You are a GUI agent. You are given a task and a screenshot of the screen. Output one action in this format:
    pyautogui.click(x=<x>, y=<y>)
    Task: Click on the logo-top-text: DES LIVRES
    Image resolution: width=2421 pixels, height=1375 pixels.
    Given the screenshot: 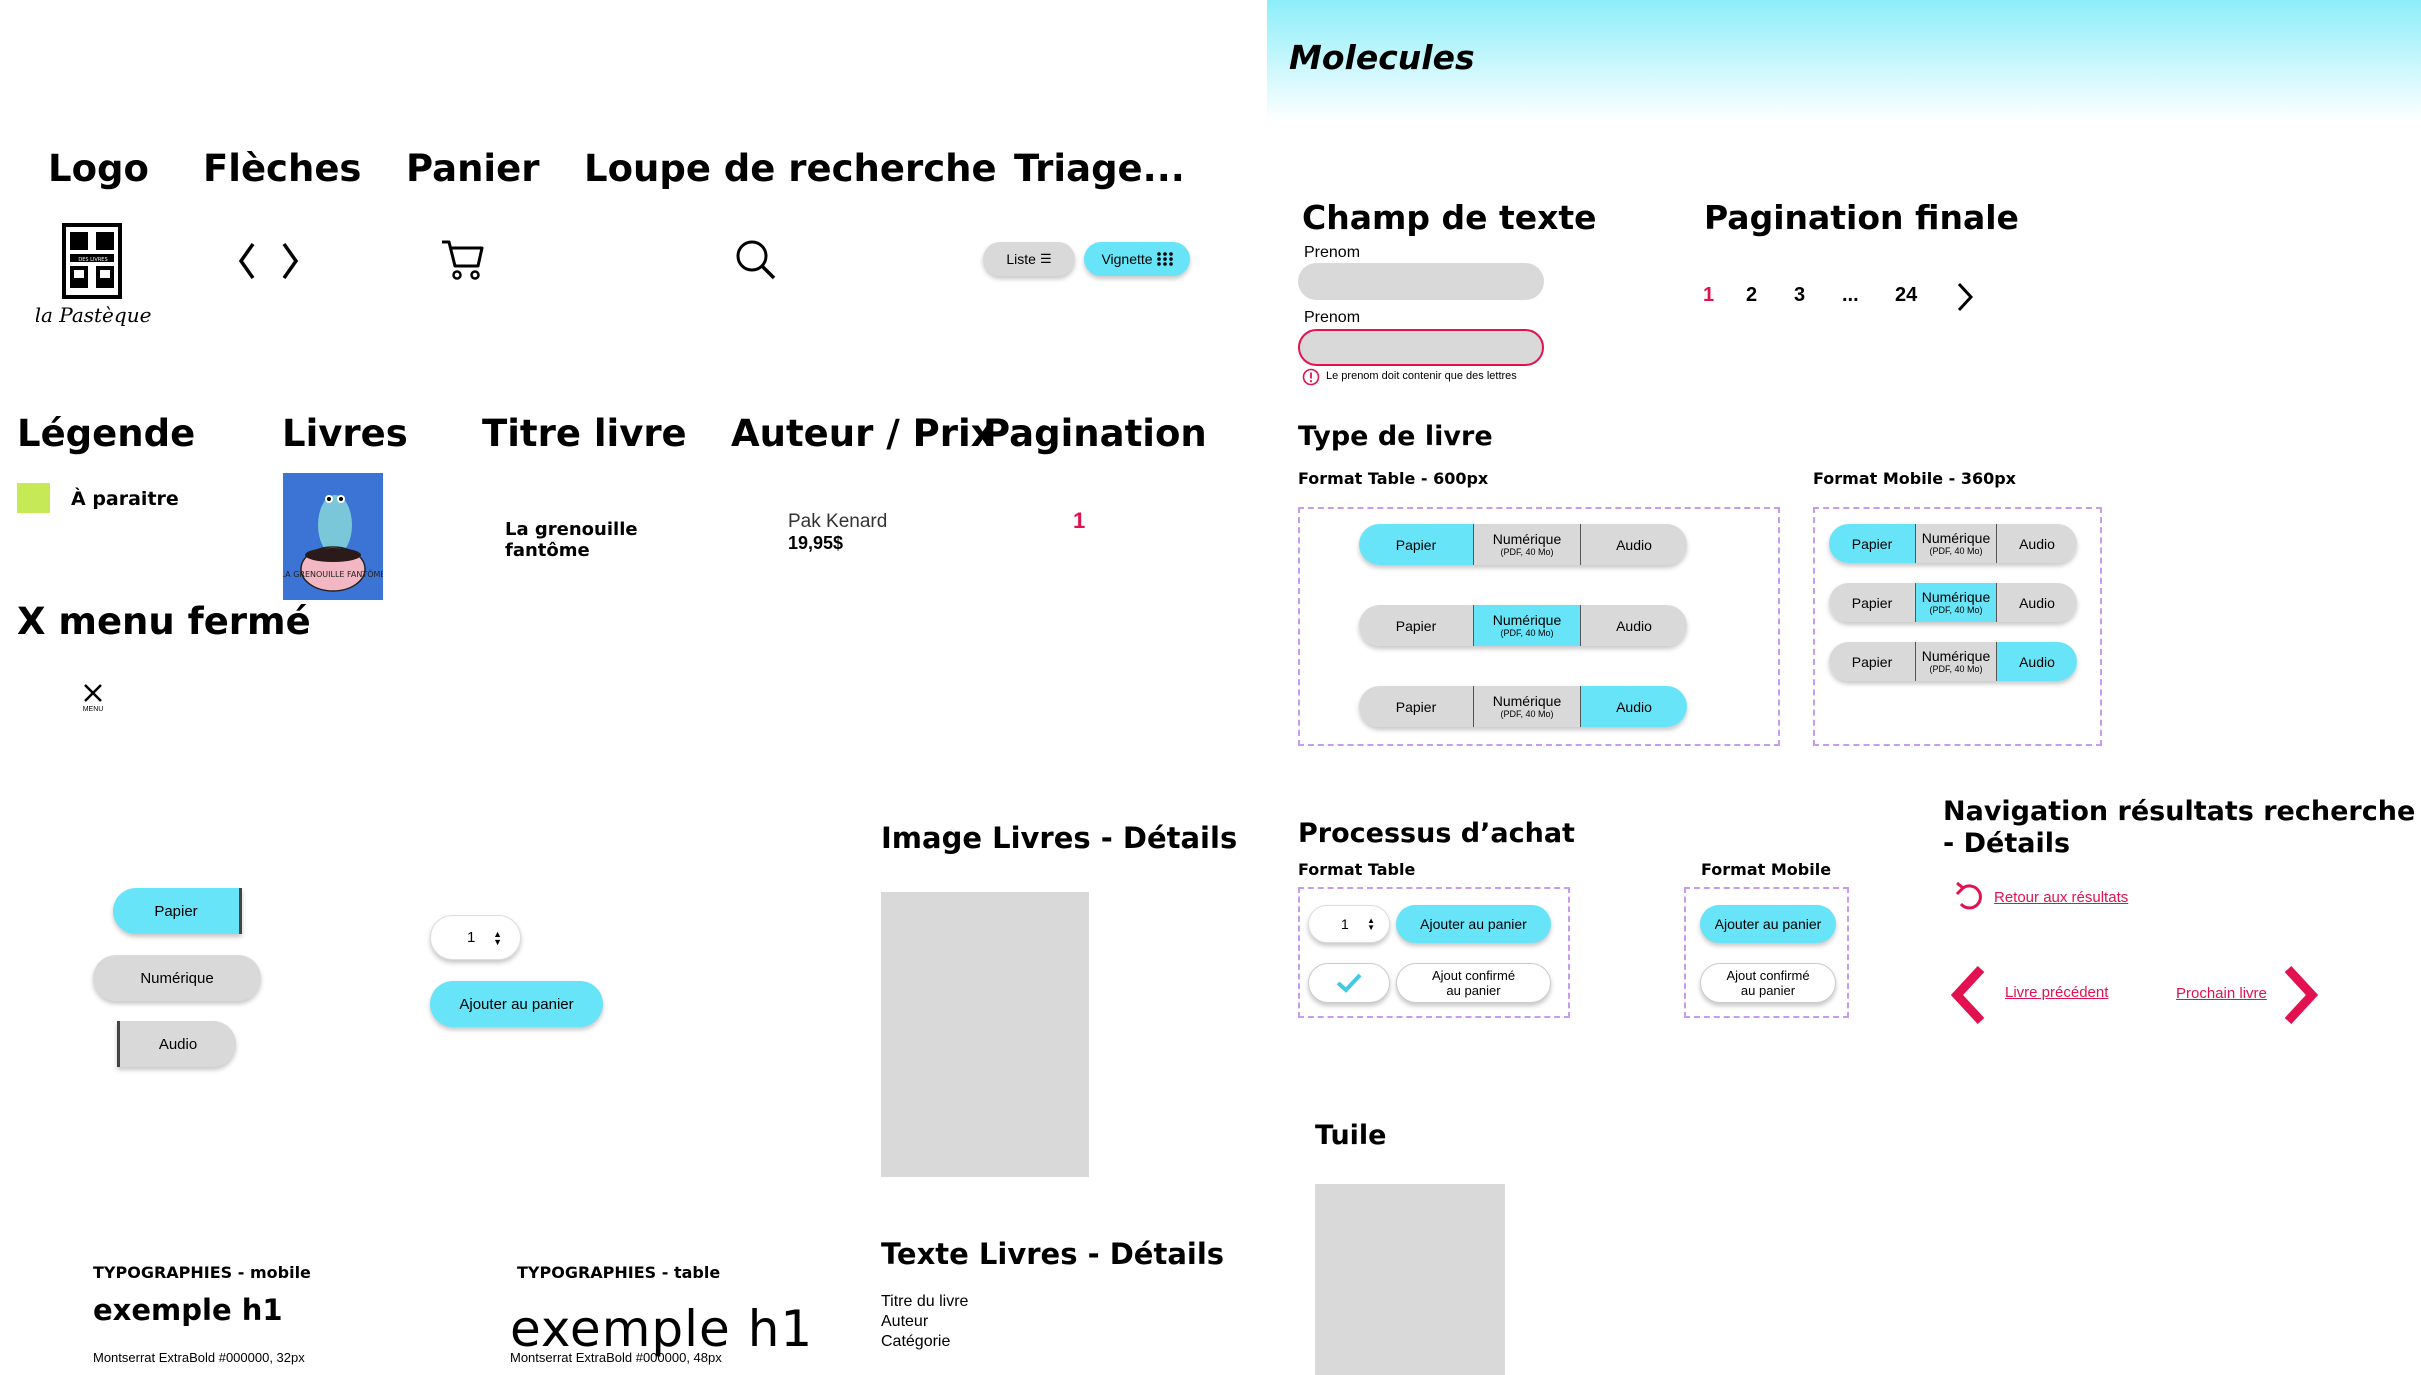 What is the action you would take?
    pyautogui.click(x=92, y=260)
    